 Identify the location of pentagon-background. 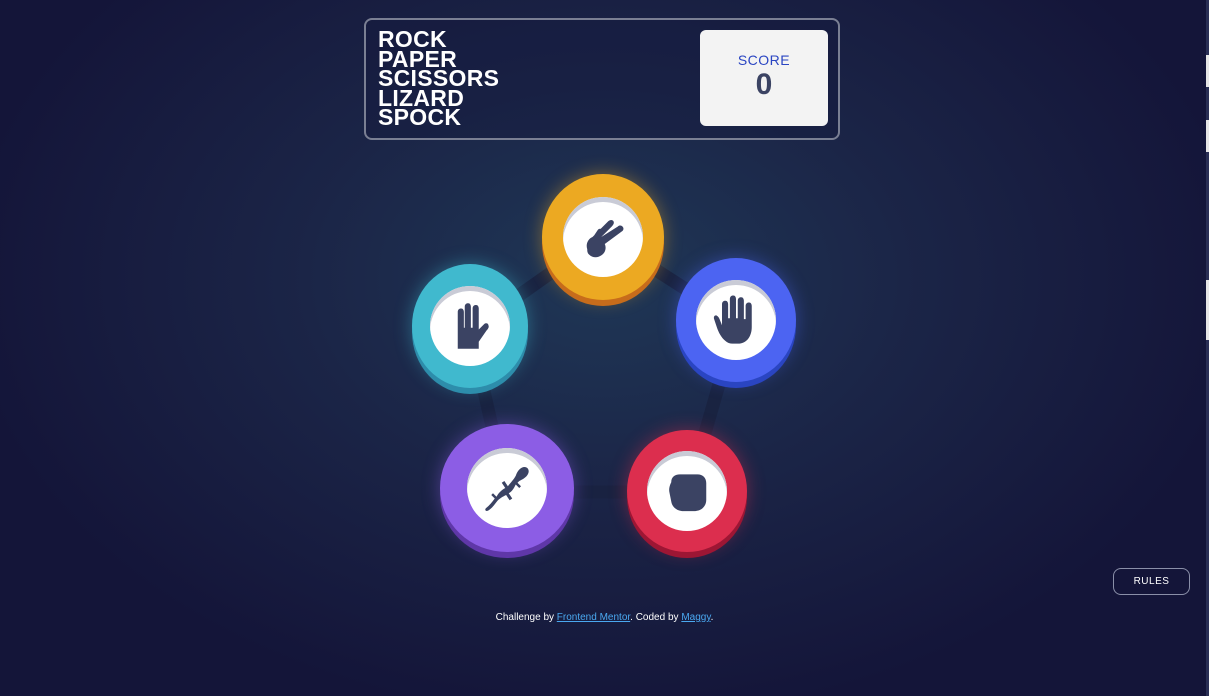
(603, 364).